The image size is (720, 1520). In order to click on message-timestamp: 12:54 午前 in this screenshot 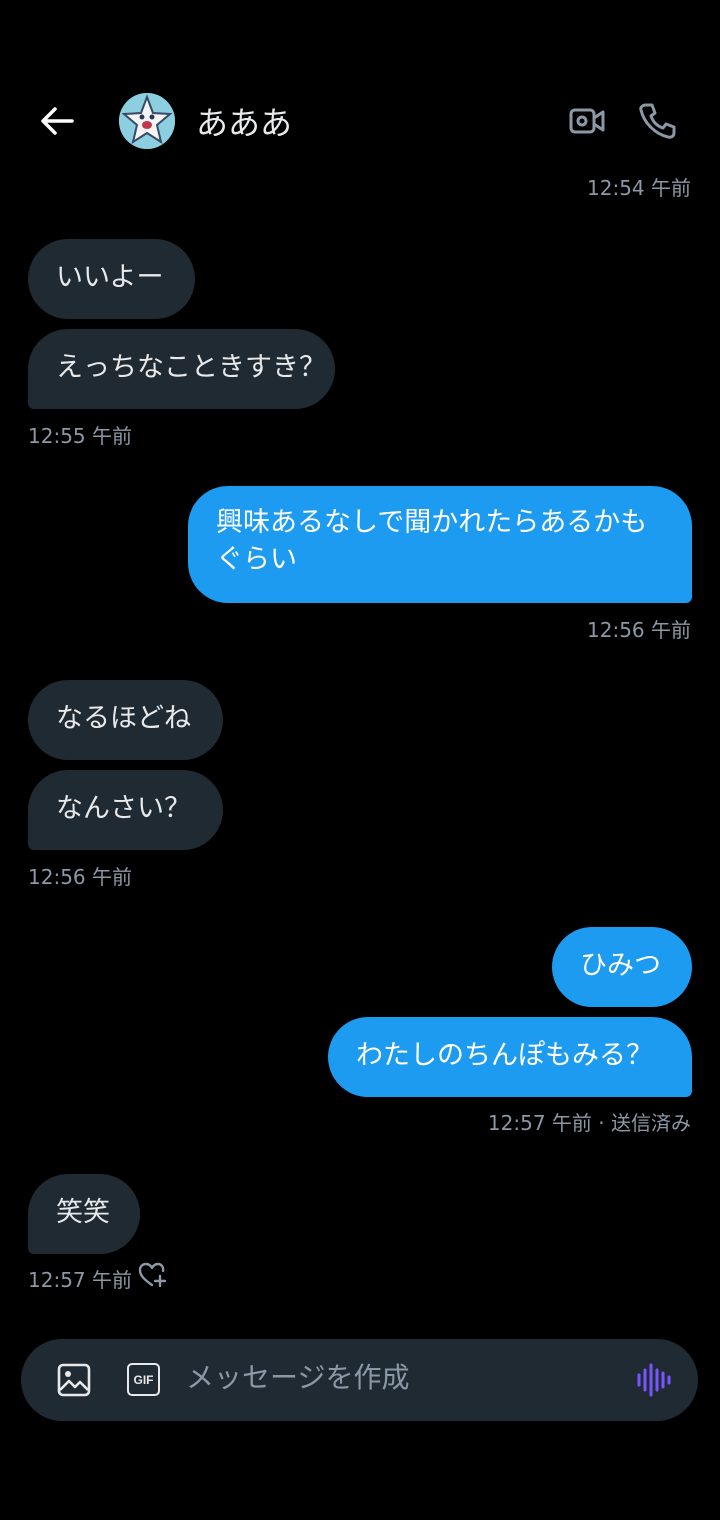, I will do `click(639, 188)`.